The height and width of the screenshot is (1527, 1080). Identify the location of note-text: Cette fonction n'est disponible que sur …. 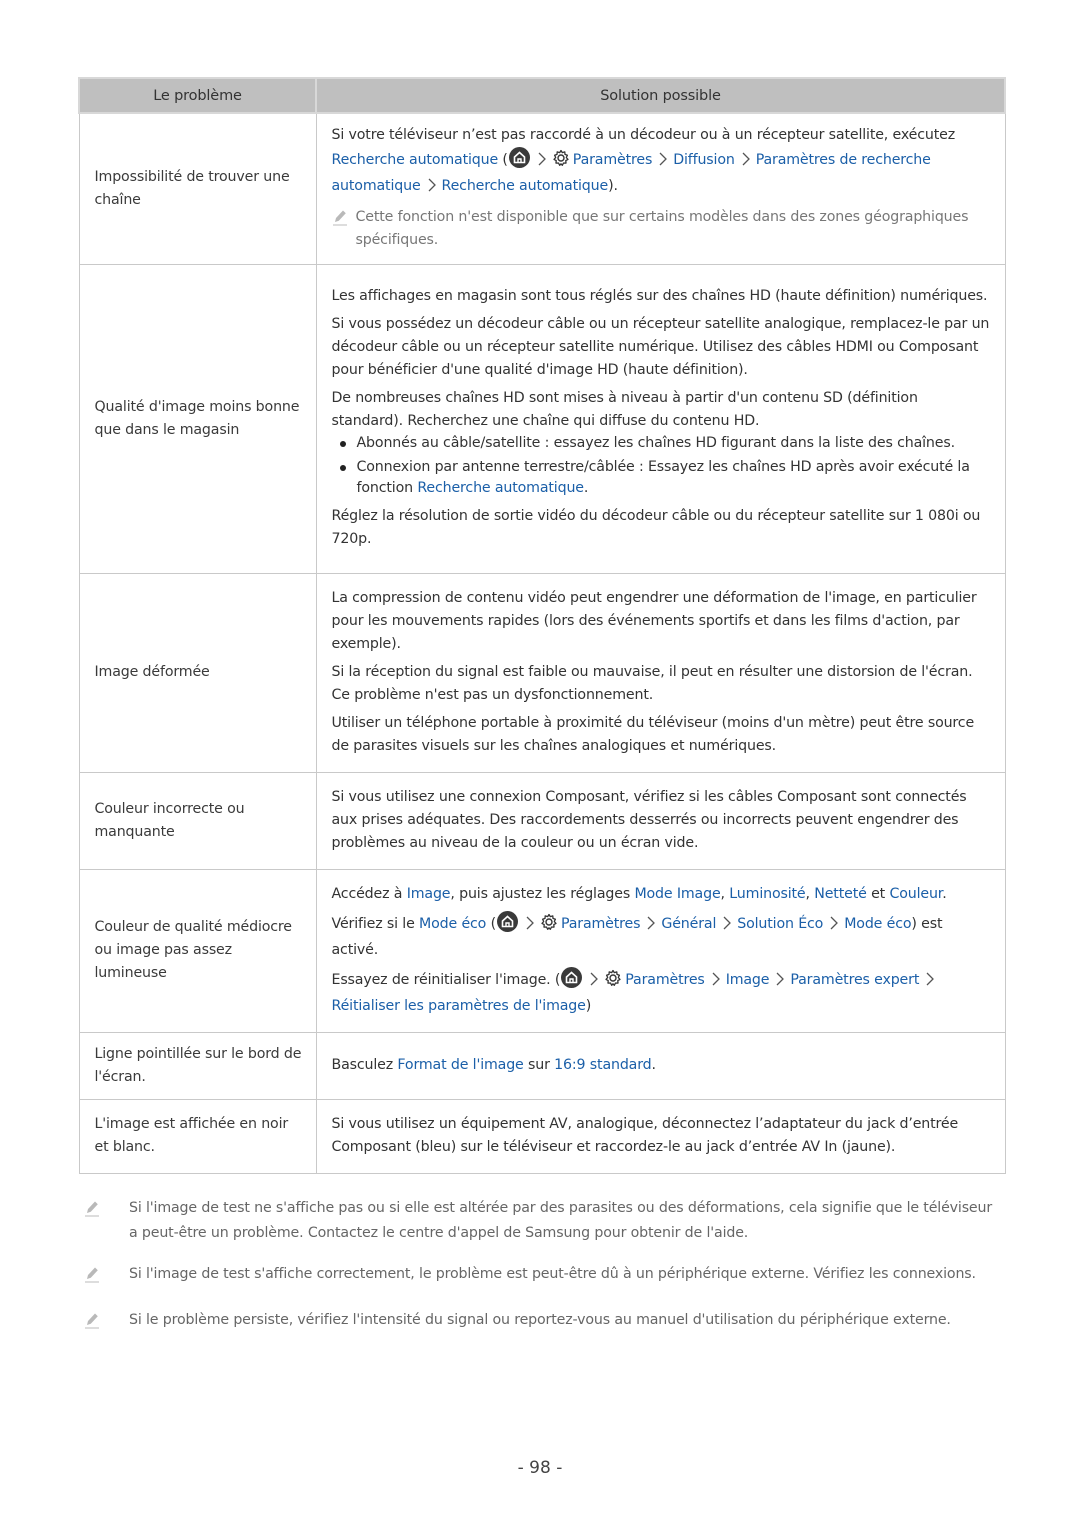
(662, 228).